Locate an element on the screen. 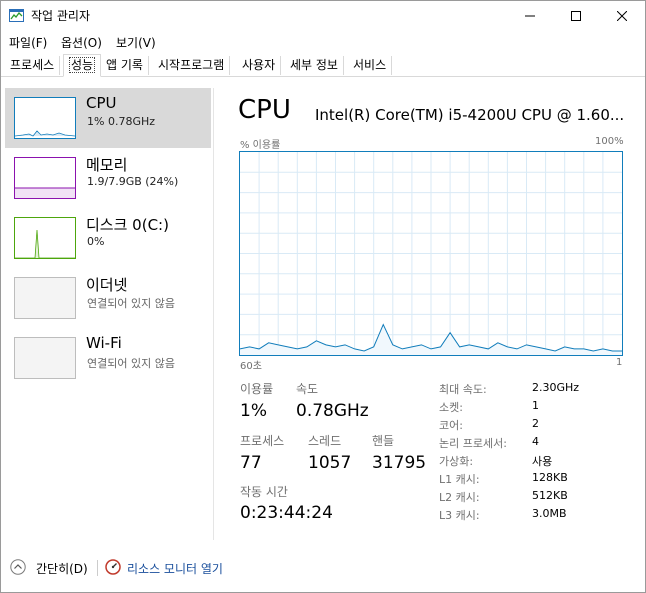  graph-time-left-label: 60초 is located at coordinates (251, 366).